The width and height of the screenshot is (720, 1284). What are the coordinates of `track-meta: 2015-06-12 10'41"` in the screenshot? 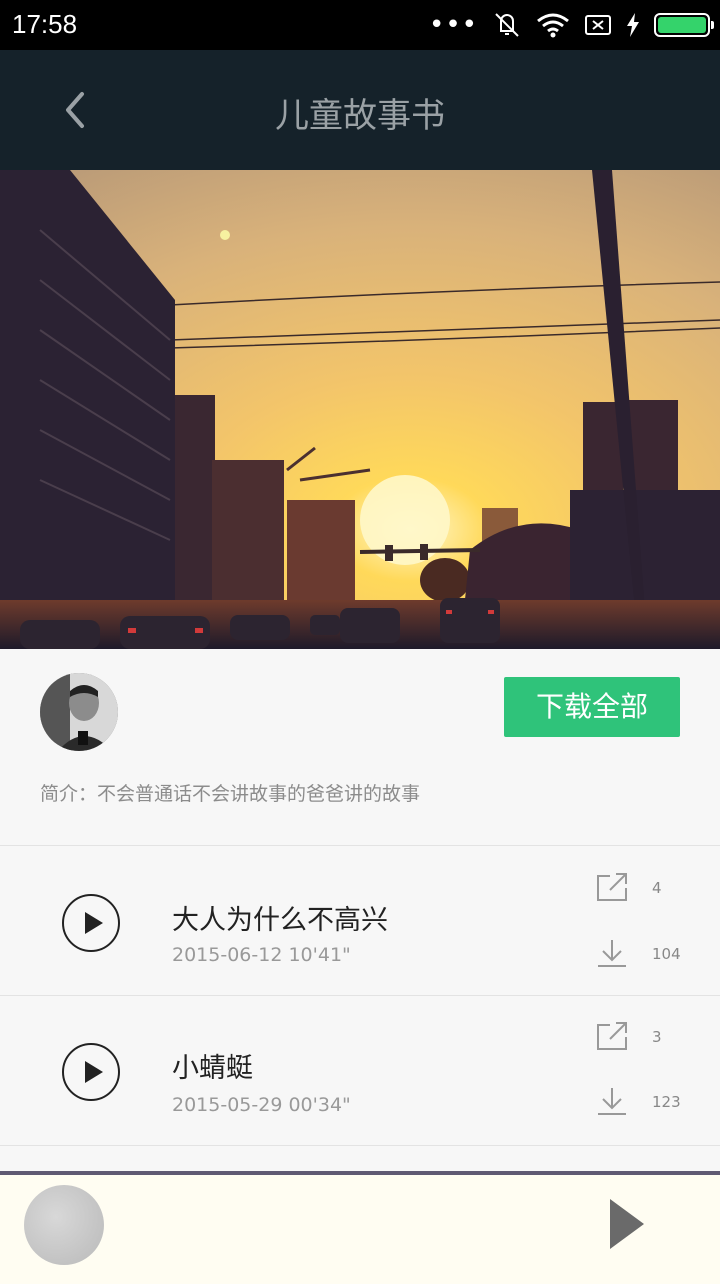 It's located at (261, 955).